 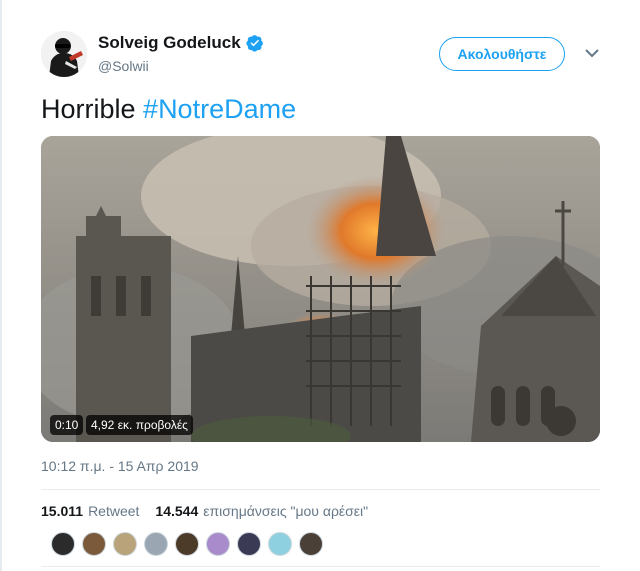 I want to click on author-avatar, so click(x=64, y=54).